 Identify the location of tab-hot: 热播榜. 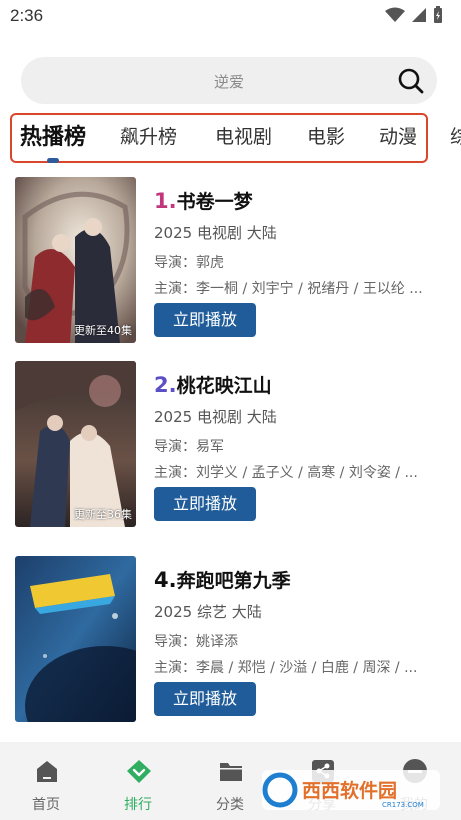
(53, 135).